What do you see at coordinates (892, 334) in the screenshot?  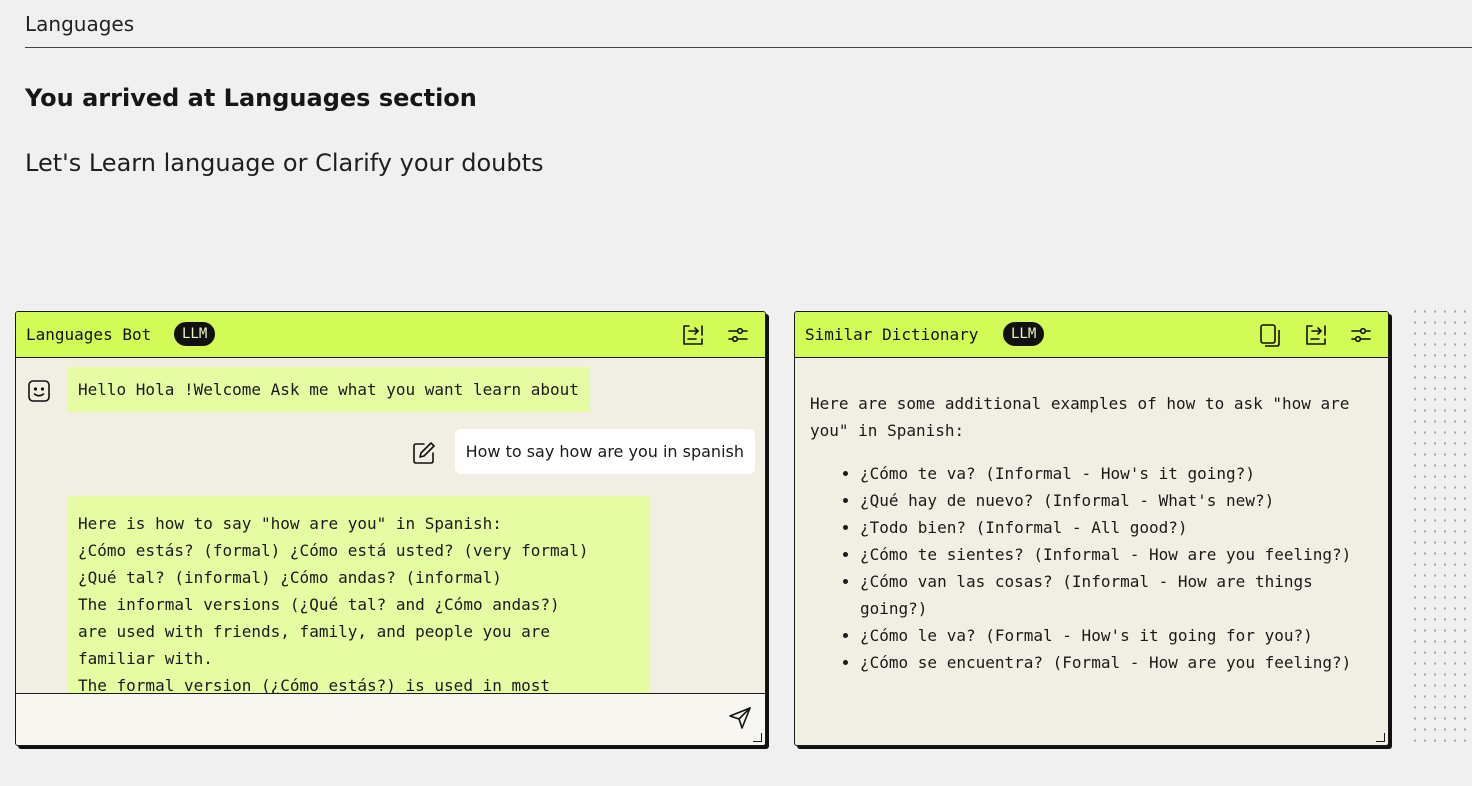 I see `dictionary-panel-title: Similar Dictionary` at bounding box center [892, 334].